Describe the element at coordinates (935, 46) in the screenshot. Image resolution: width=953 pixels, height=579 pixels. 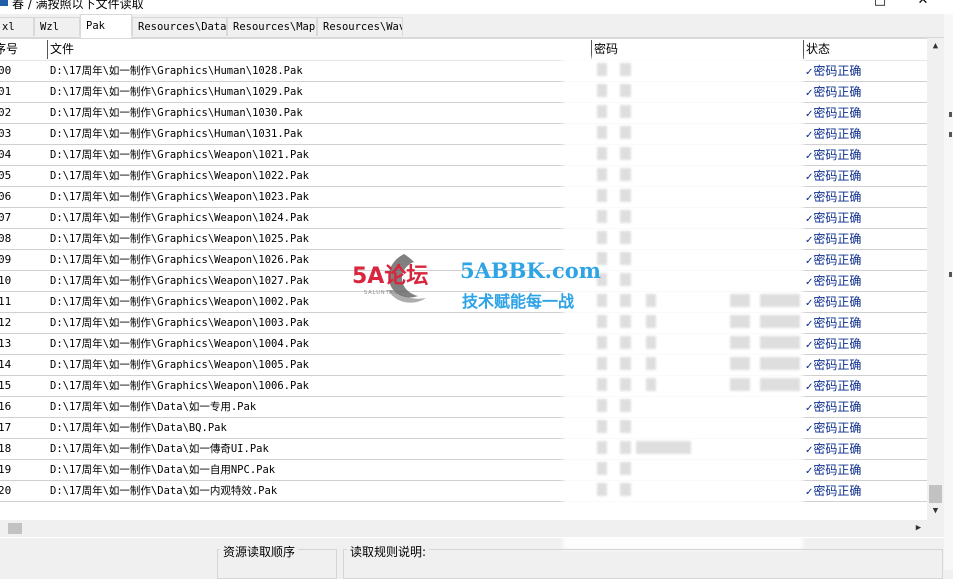
I see `scroll-up-icon: ▲` at that location.